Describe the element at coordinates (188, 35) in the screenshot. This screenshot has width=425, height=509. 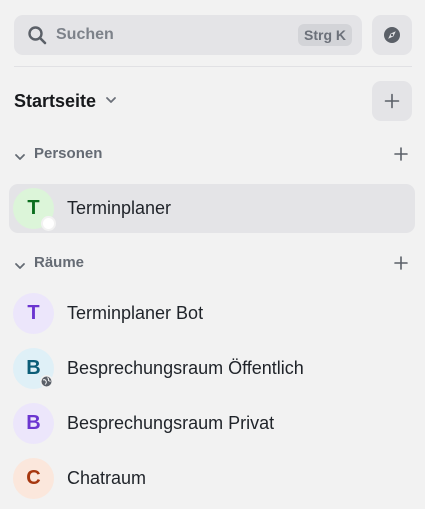
I see `search-input: Suchen Strg K` at that location.